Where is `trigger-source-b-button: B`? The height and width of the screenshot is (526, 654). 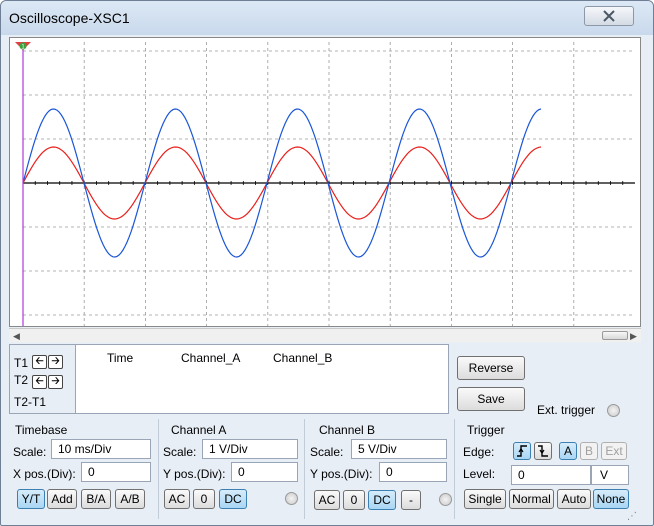
trigger-source-b-button: B is located at coordinates (589, 451).